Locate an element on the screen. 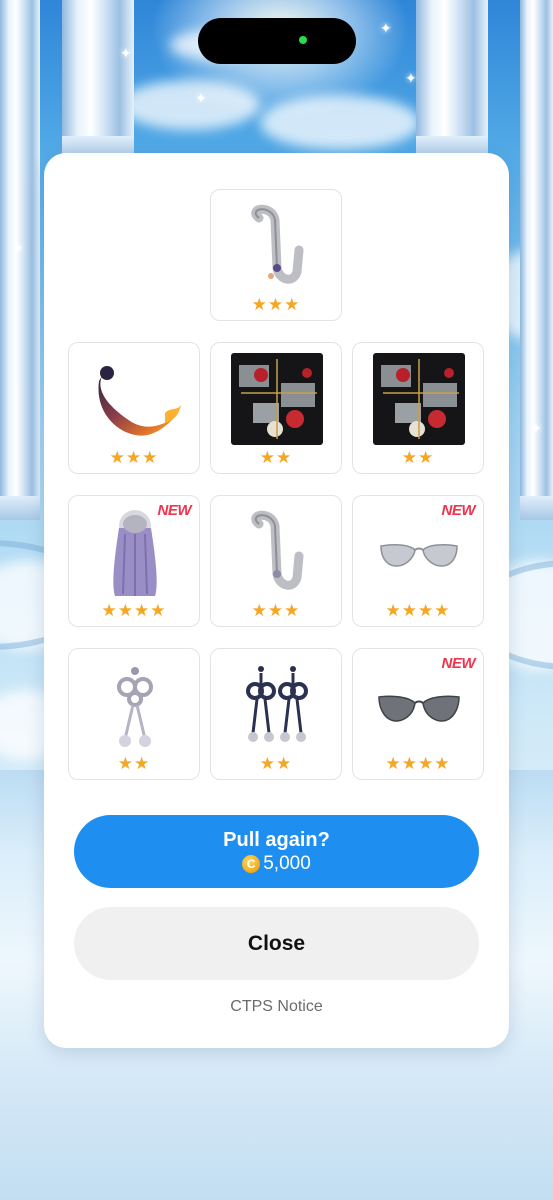 This screenshot has height=1200, width=553. camera-island is located at coordinates (277, 41).